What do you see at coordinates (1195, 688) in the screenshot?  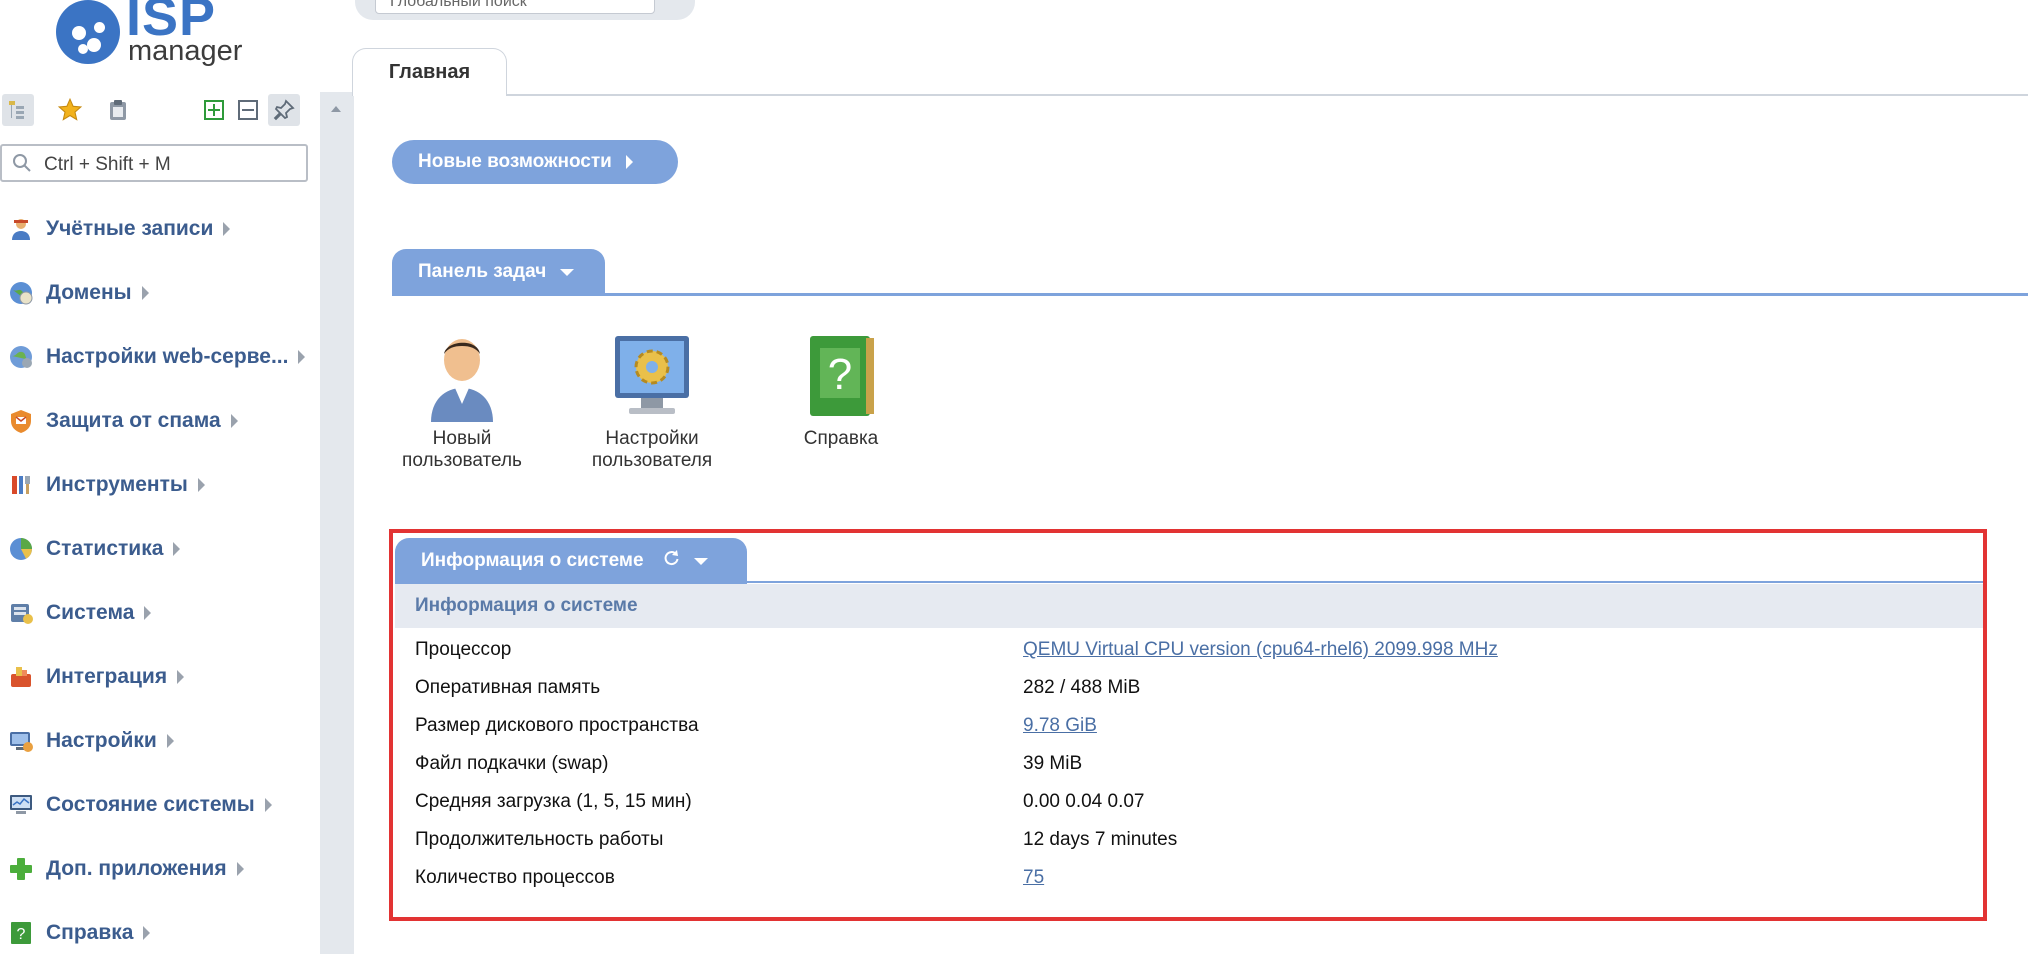 I see `sysinfo-row-ram: Оперативная память 282 / 488 MiB` at bounding box center [1195, 688].